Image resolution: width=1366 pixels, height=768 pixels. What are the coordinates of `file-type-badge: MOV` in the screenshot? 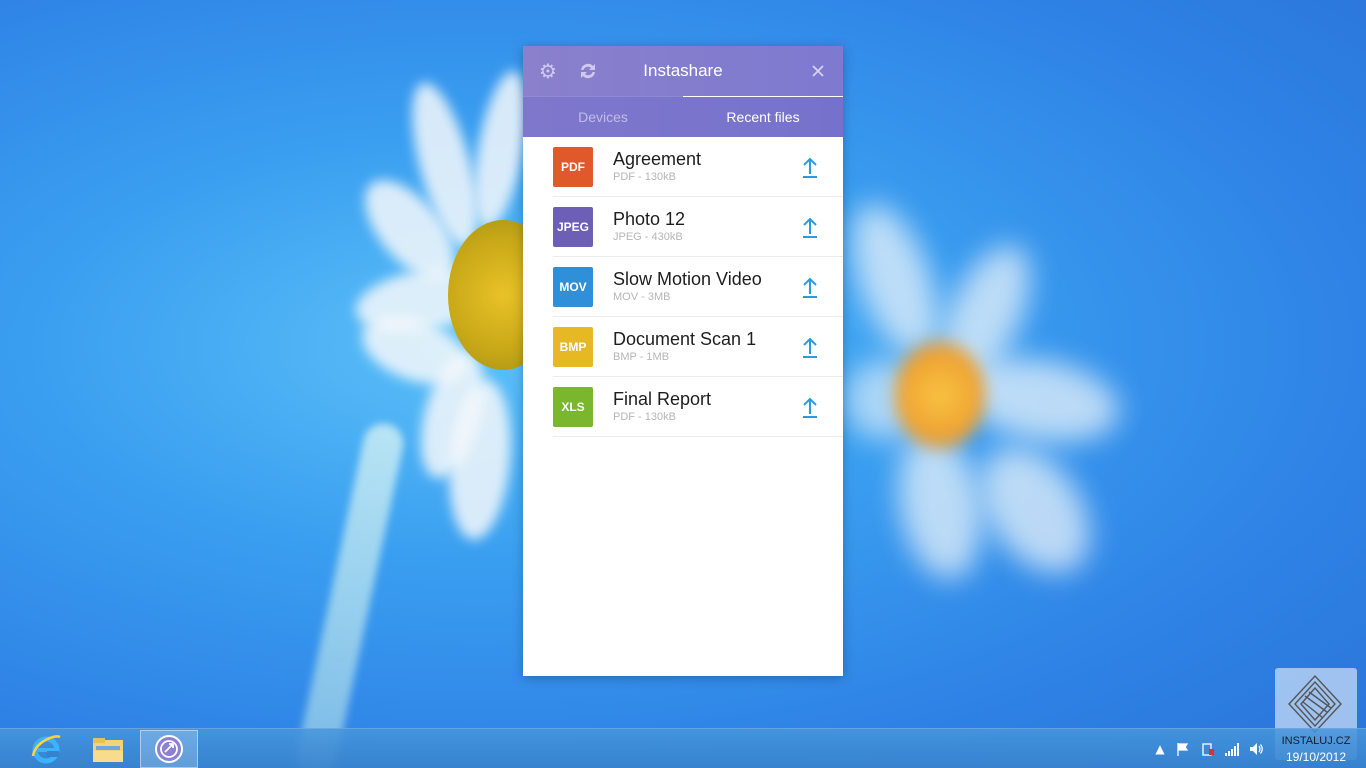 It's located at (573, 286).